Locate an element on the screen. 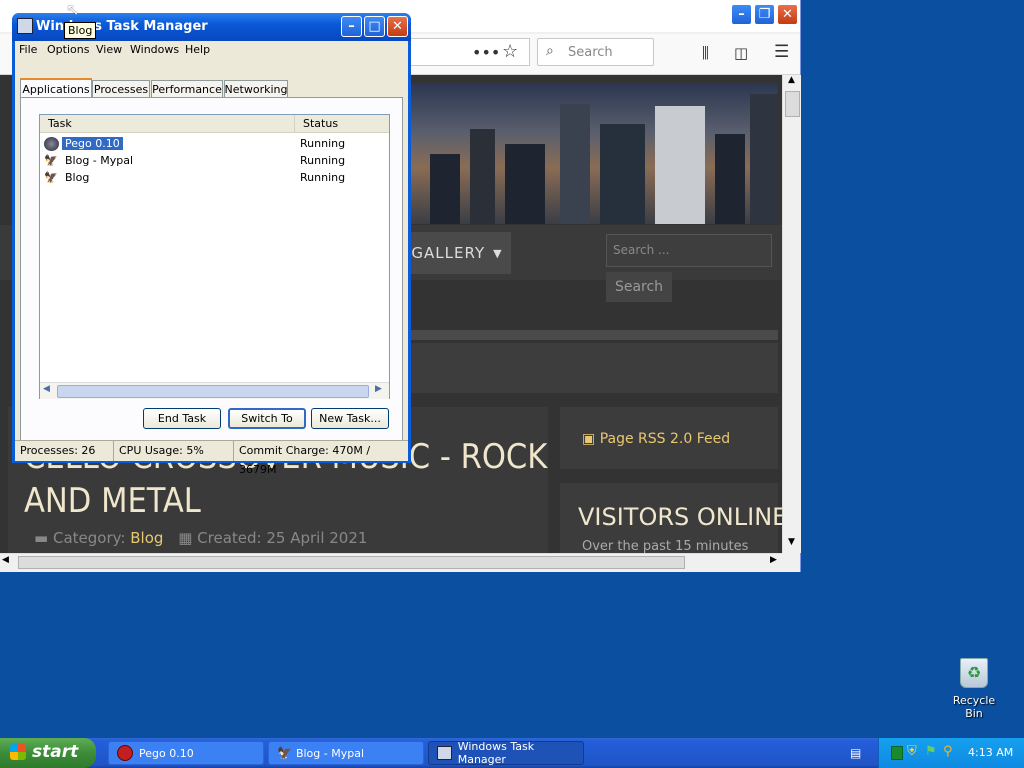 This screenshot has height=768, width=1024. scroll-down-icon: ▼ is located at coordinates (791, 544).